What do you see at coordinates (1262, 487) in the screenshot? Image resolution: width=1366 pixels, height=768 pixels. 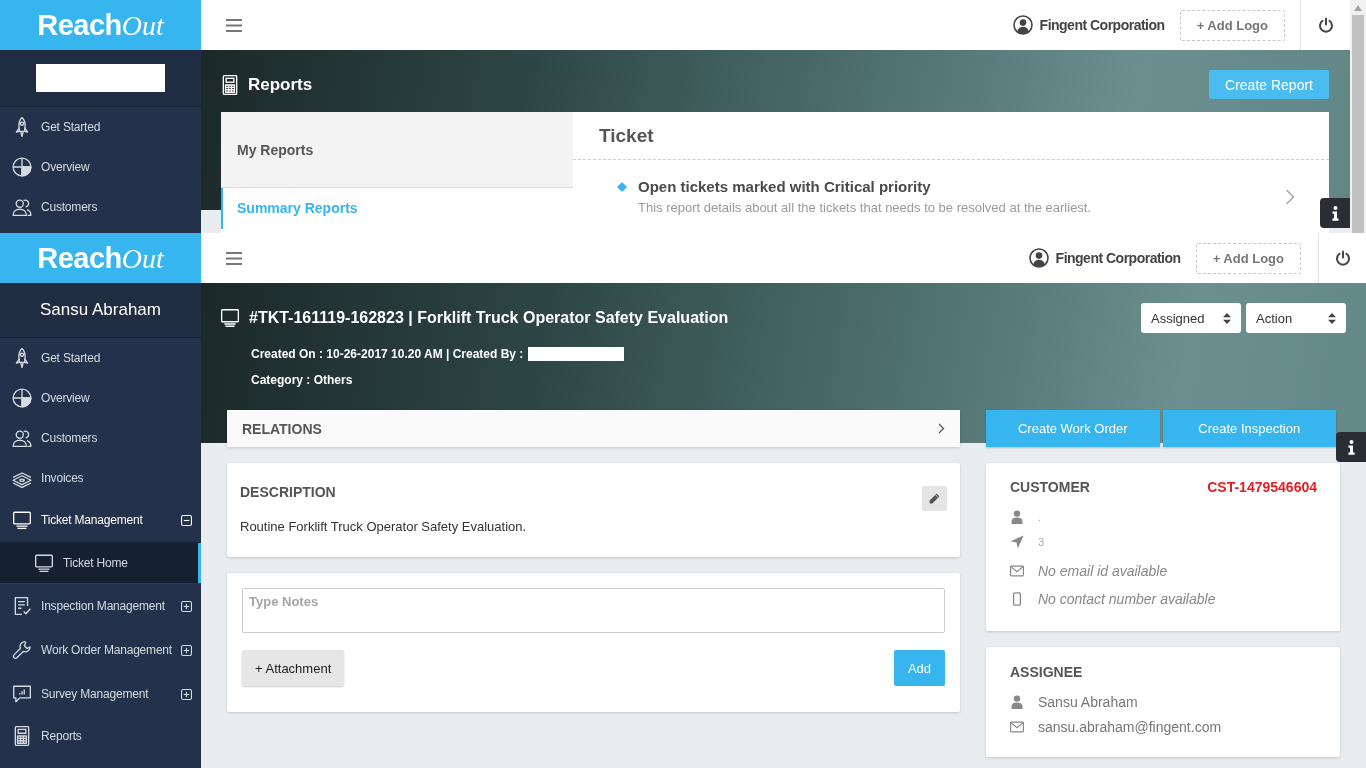 I see `customer-id: CST-1479546604` at bounding box center [1262, 487].